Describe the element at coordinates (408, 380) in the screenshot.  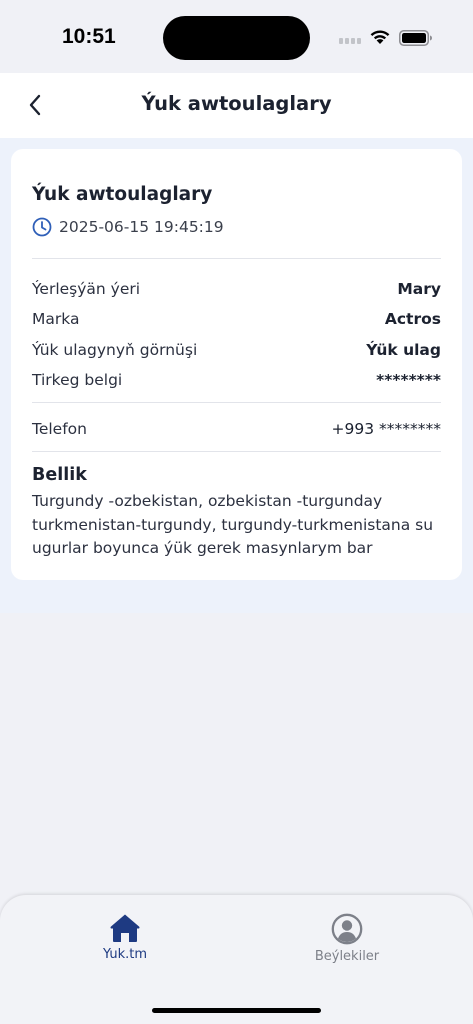
I see `detail-value: ********` at that location.